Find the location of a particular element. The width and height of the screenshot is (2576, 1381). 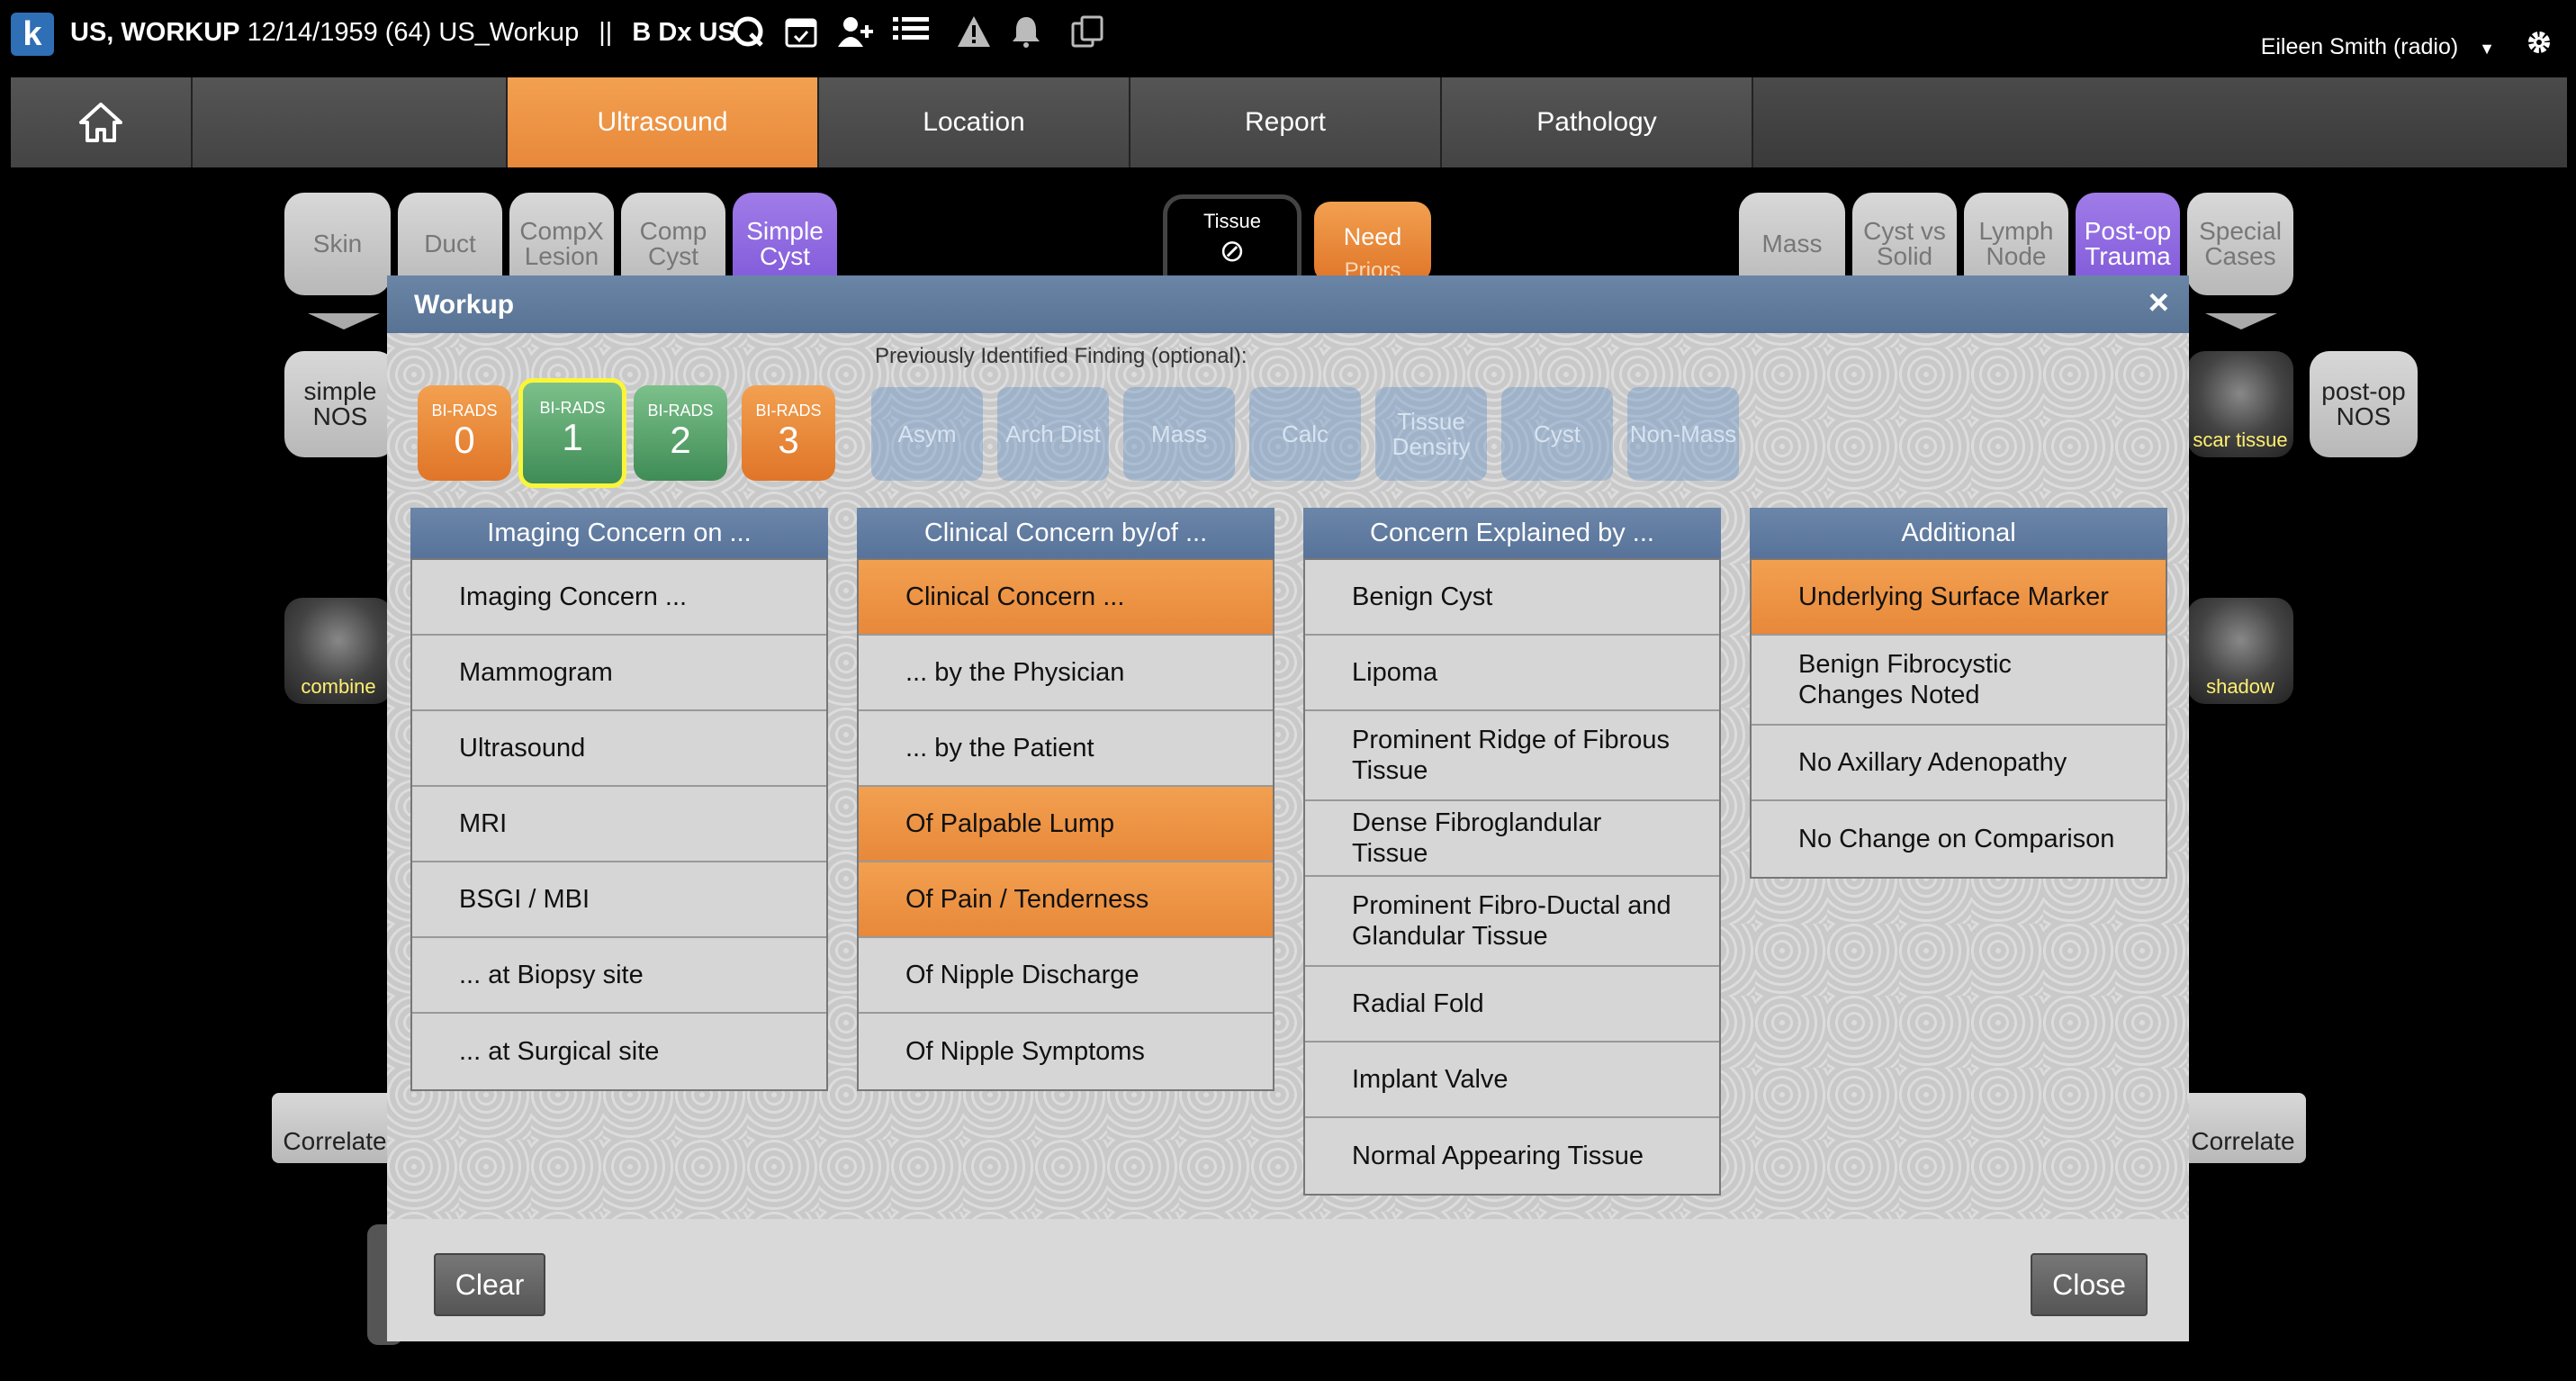

birads-2-button: BI-RADS 2 is located at coordinates (680, 433).